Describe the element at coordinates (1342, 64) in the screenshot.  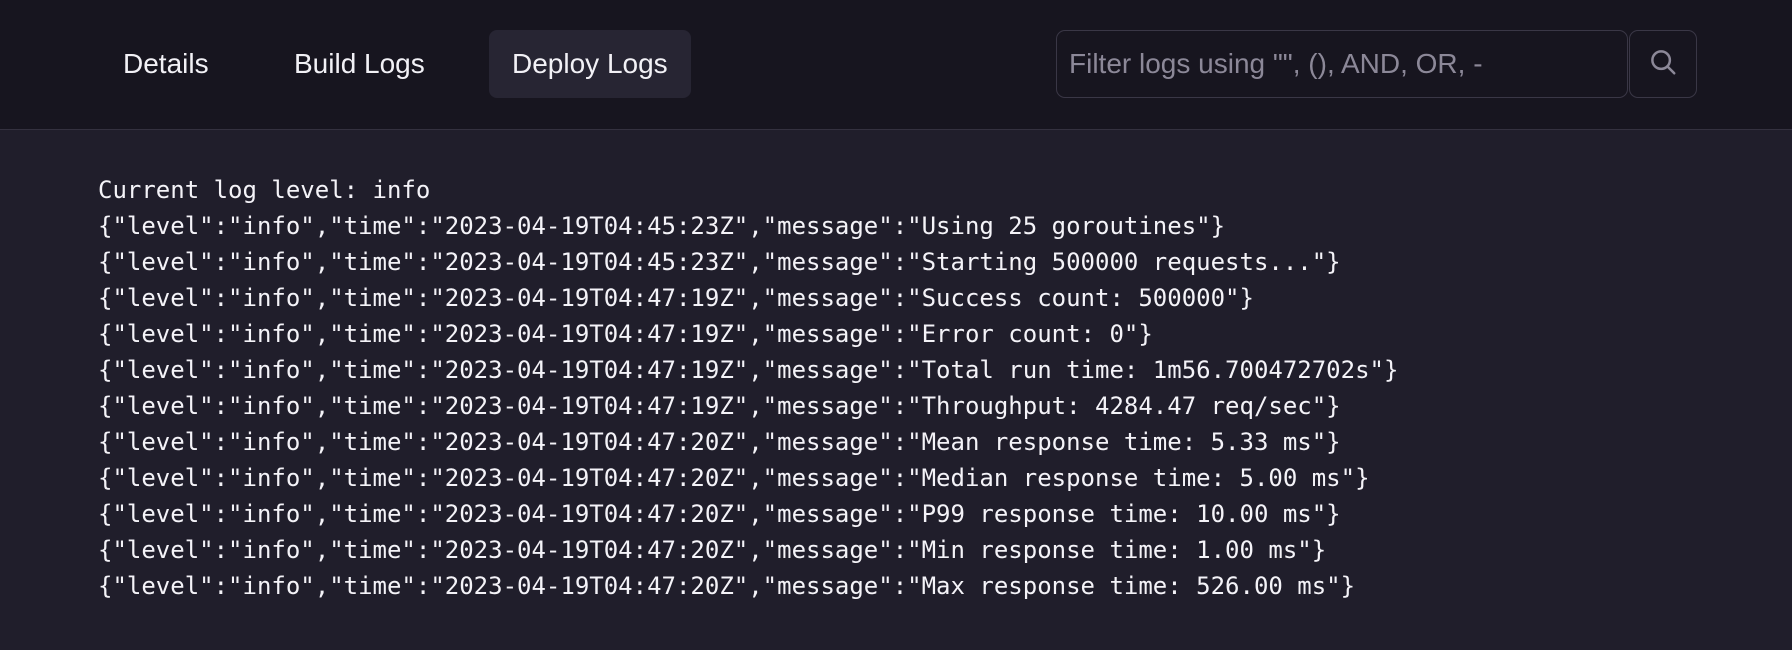
I see `log-filter-input` at that location.